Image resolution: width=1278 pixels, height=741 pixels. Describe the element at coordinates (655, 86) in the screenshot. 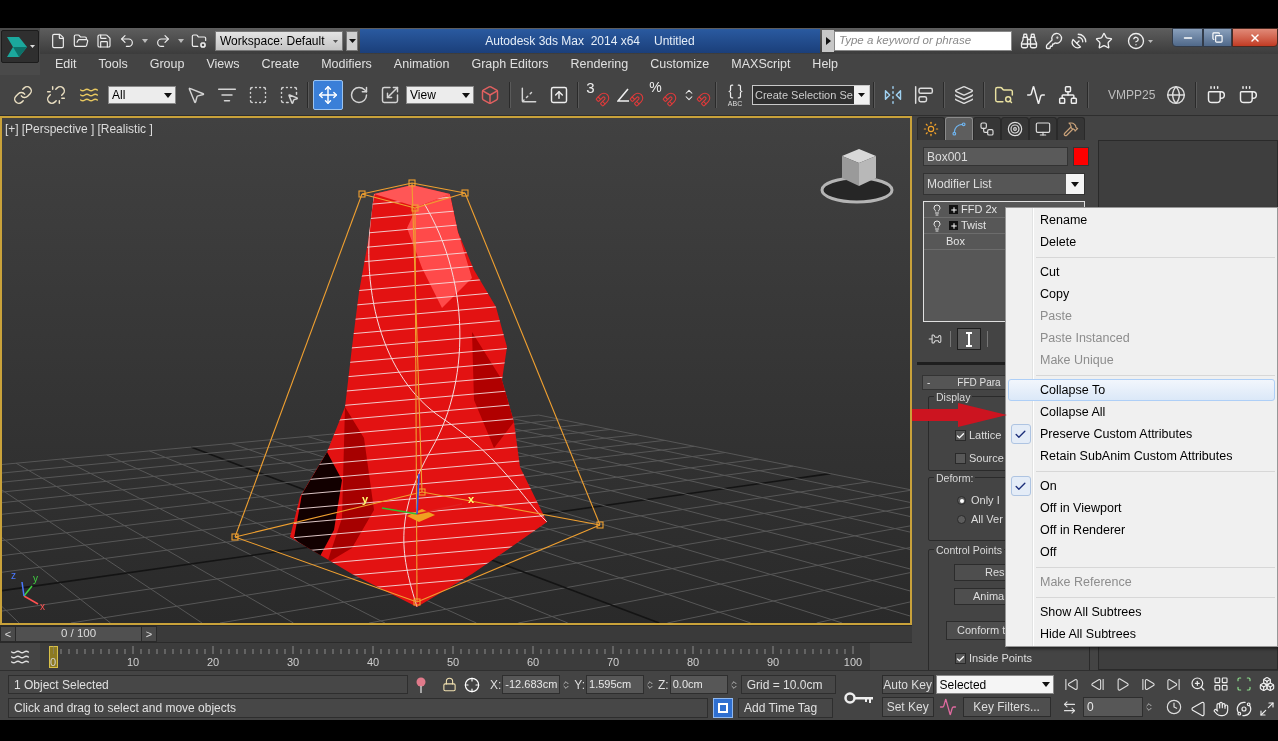

I see `snap-label: %` at that location.